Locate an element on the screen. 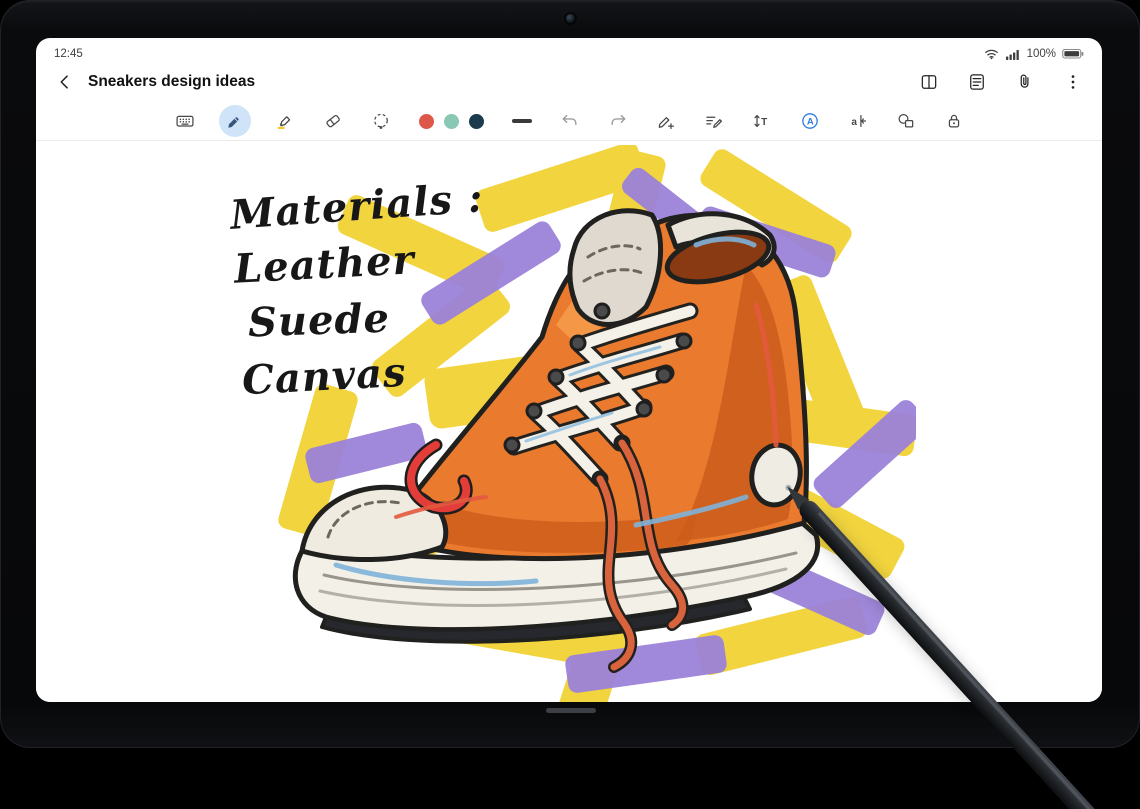  color-swatch-mint is located at coordinates (451, 121).